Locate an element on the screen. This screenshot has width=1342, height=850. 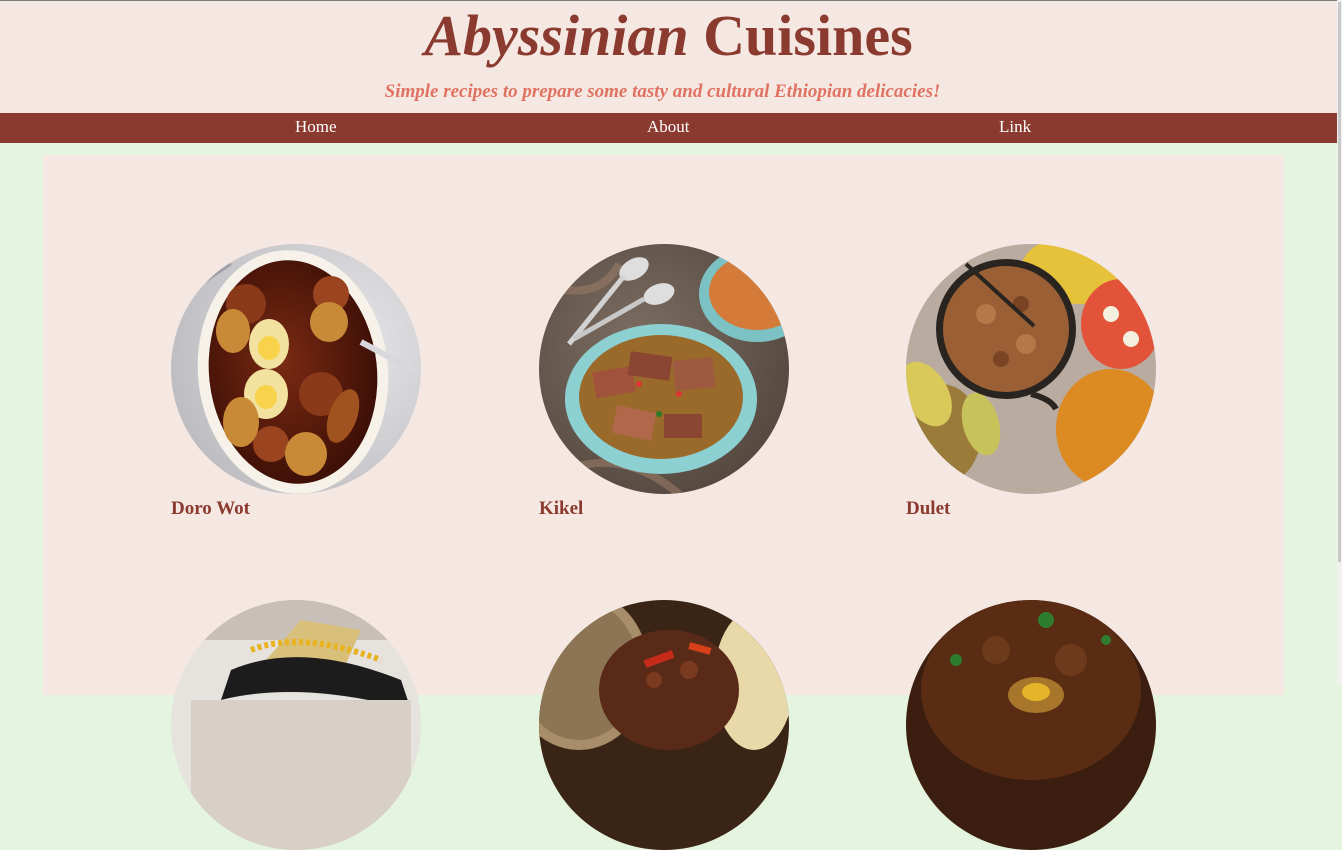
nav-link-link: Link is located at coordinates (1015, 127).